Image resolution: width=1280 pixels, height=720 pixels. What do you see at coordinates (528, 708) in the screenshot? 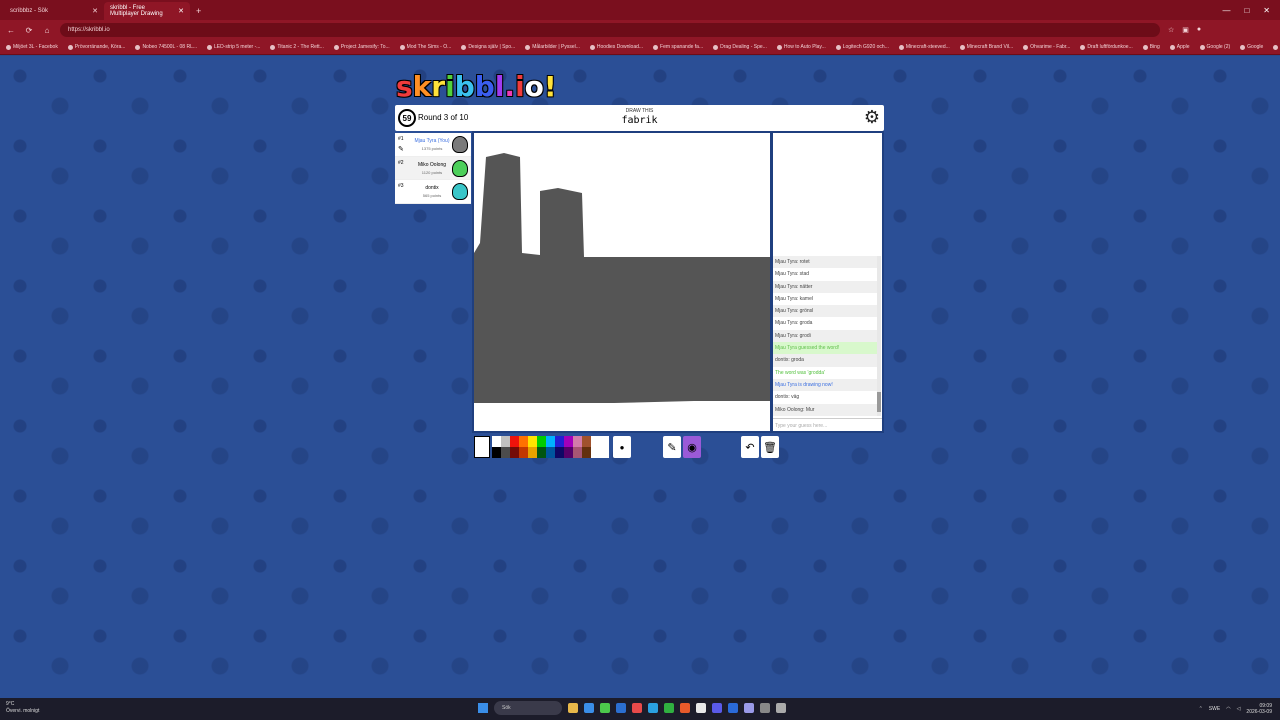
I see `taskbar-search: Sök` at bounding box center [528, 708].